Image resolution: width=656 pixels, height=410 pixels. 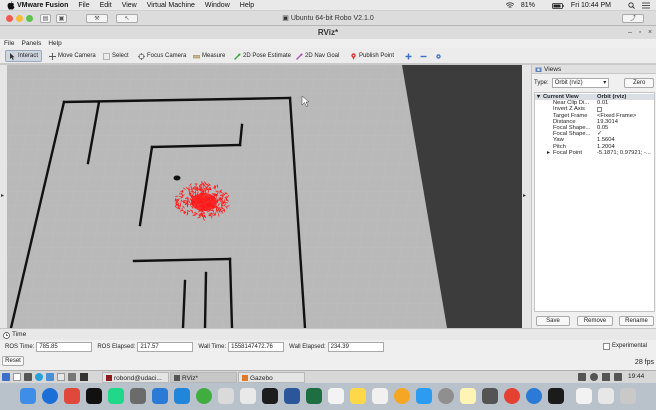 What do you see at coordinates (256, 347) in the screenshot?
I see `wall-time-field: 1558147472.76` at bounding box center [256, 347].